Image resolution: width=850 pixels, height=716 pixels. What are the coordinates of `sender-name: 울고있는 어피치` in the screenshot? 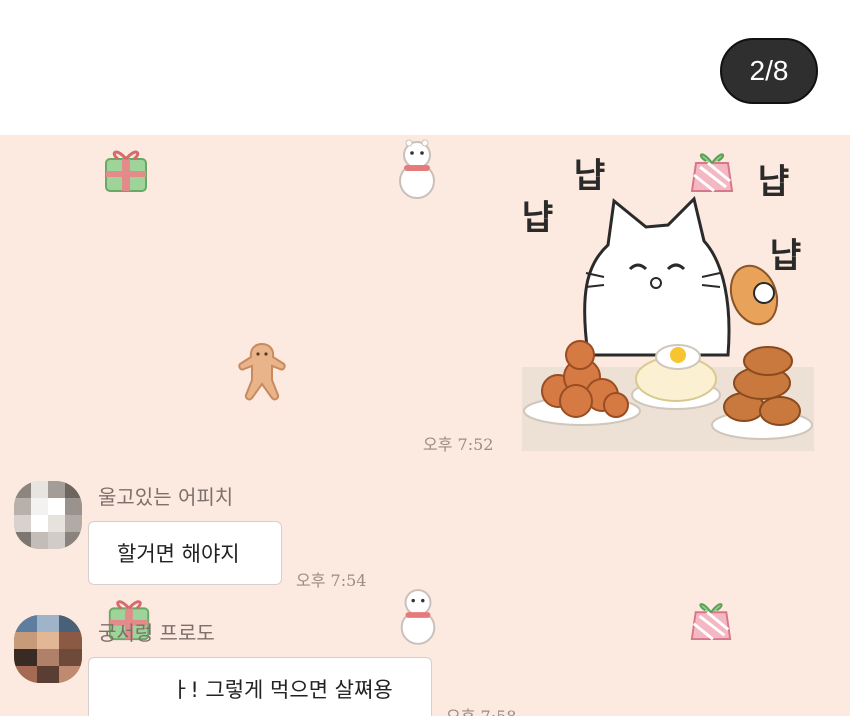 It's located at (166, 497).